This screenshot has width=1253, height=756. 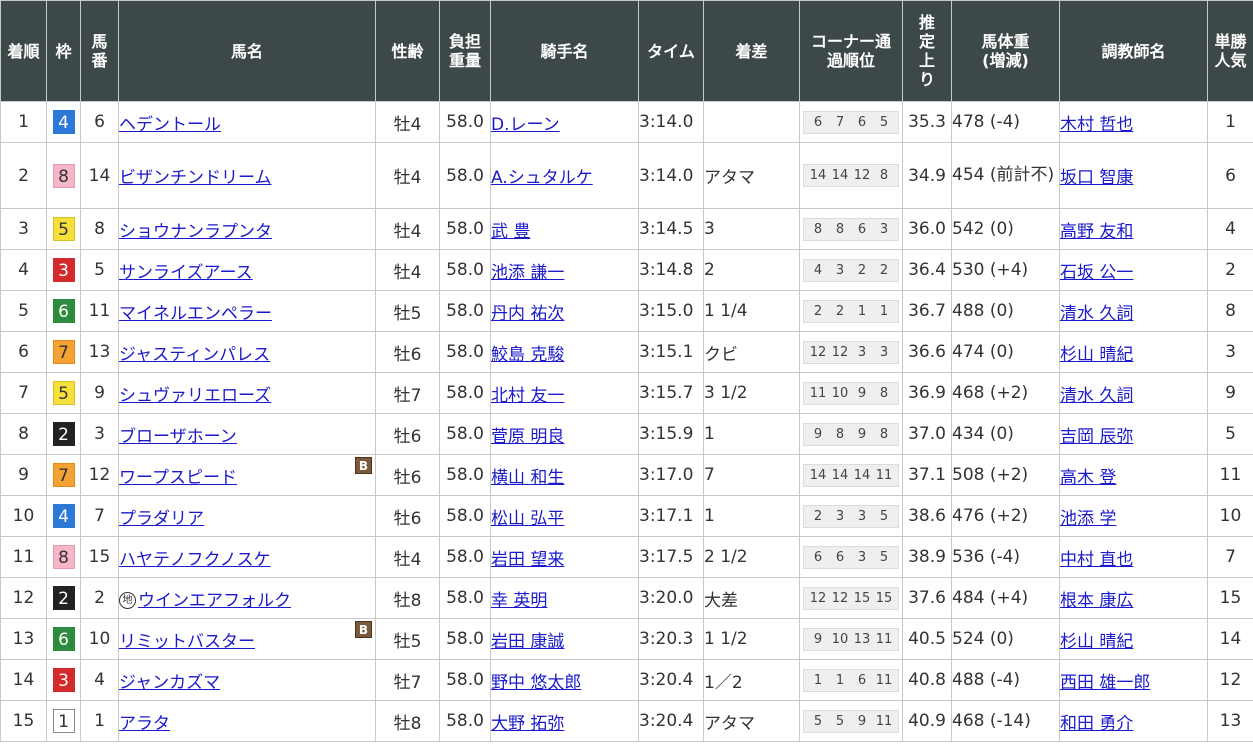 What do you see at coordinates (407, 598) in the screenshot?
I see `sex-age-cell: 牡8` at bounding box center [407, 598].